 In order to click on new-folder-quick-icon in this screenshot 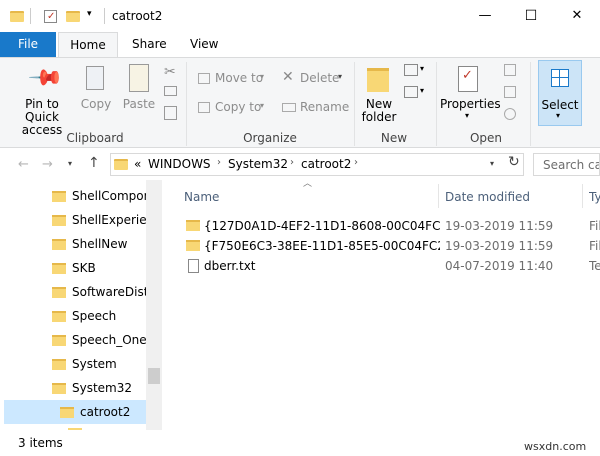, I will do `click(73, 16)`.